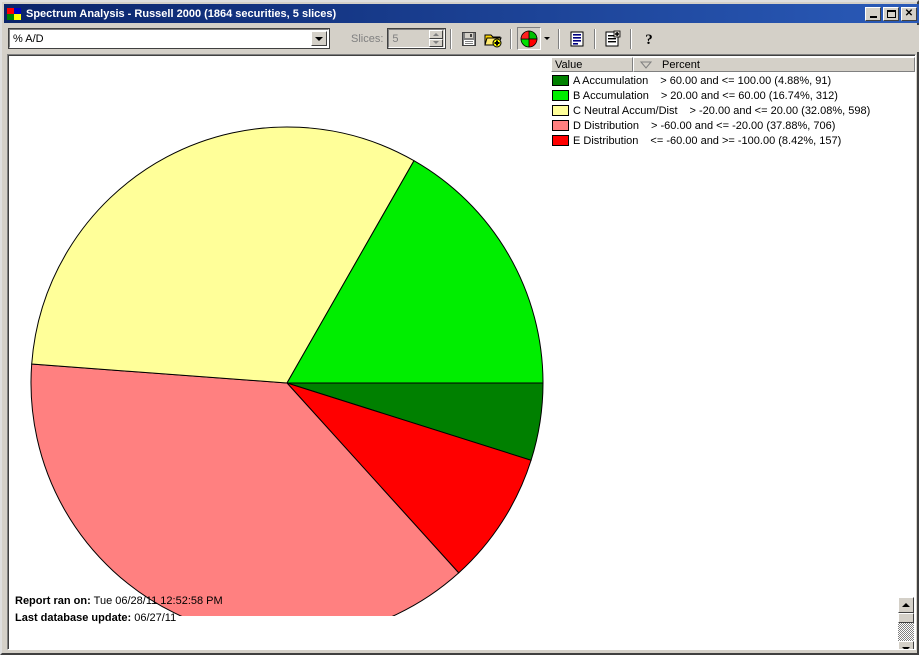  What do you see at coordinates (746, 140) in the screenshot?
I see `legend-row-range: <= -60.00 and >= -100.00 (8.42%, 157)` at bounding box center [746, 140].